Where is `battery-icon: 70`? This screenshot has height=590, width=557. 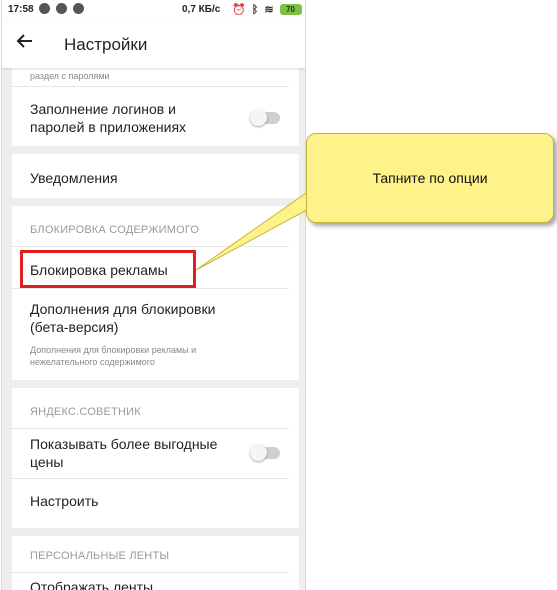 battery-icon: 70 is located at coordinates (290, 9).